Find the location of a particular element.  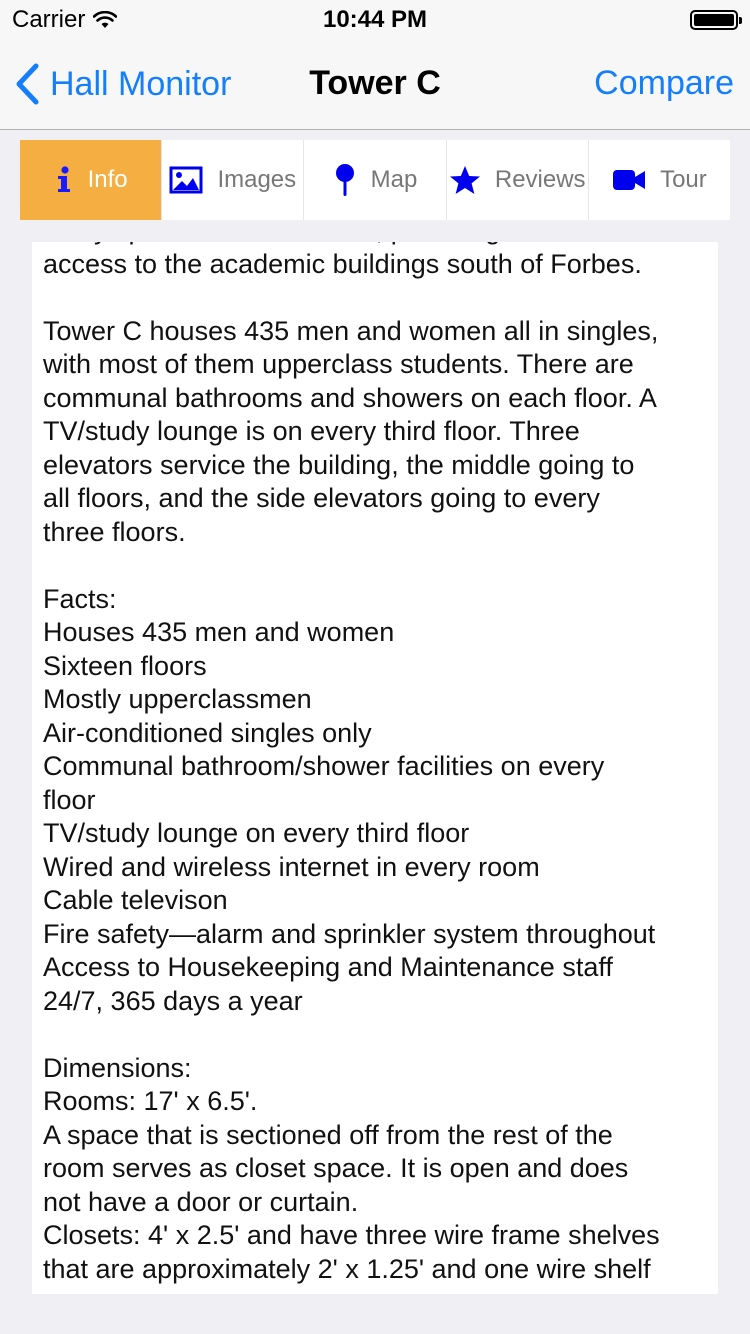

star-icon is located at coordinates (464, 180).